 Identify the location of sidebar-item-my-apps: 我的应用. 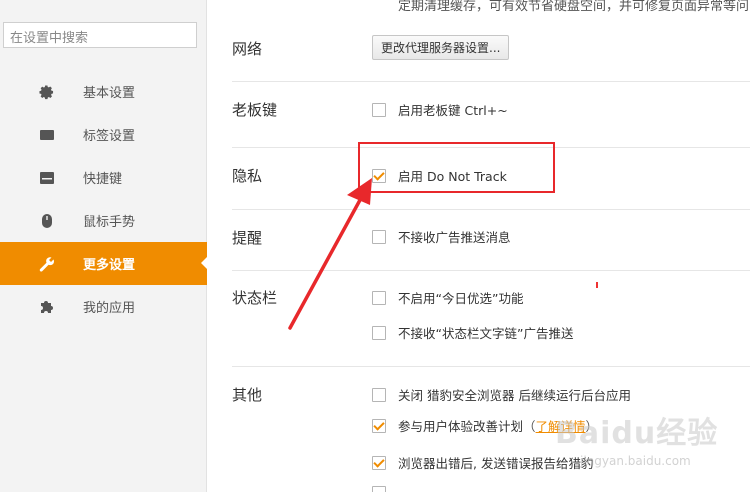
(103, 306).